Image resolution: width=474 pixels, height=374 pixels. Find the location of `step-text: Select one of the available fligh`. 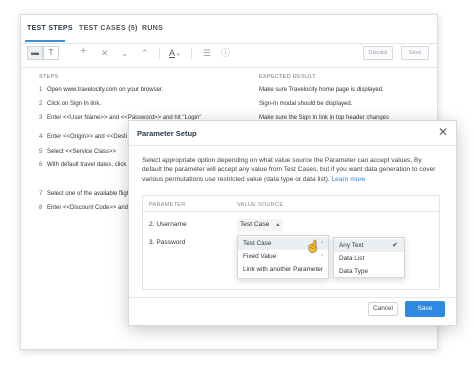

step-text: Select one of the available fligh is located at coordinates (89, 194).